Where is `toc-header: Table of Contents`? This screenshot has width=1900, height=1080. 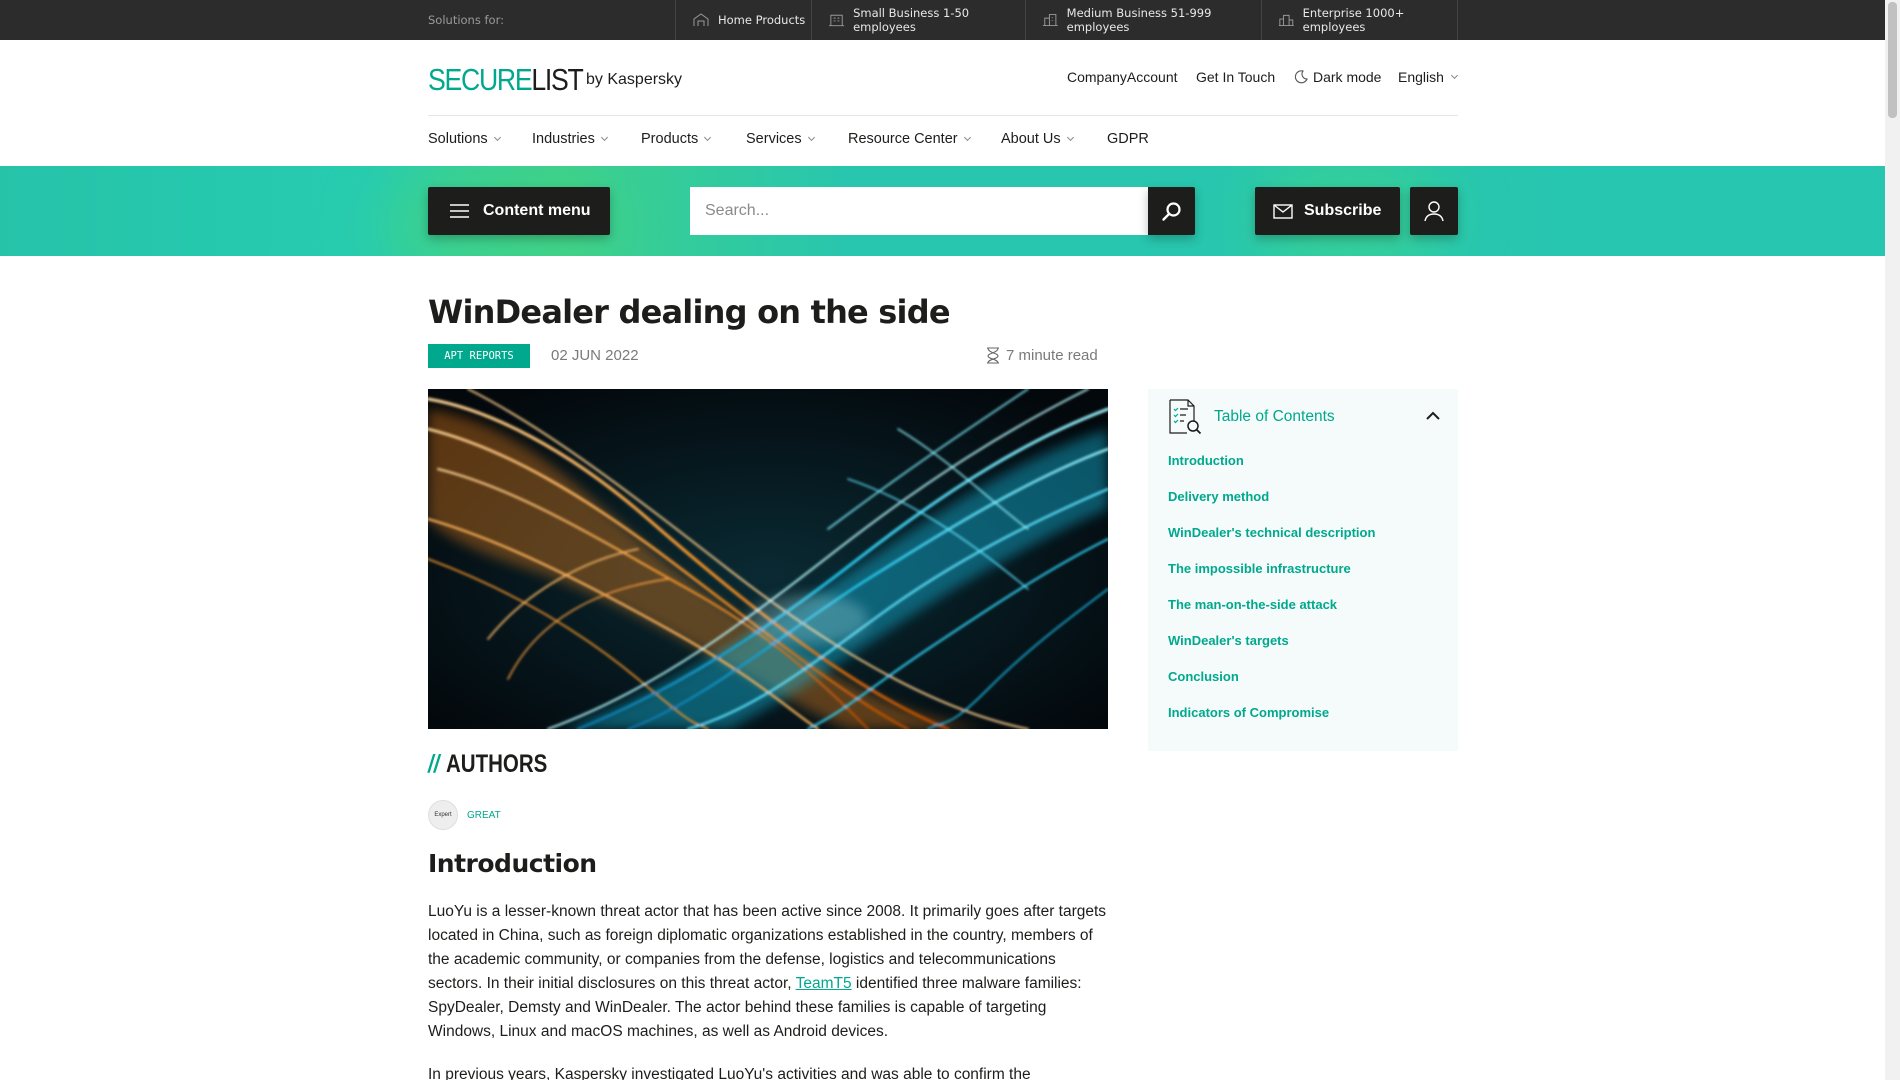 toc-header: Table of Contents is located at coordinates (1251, 417).